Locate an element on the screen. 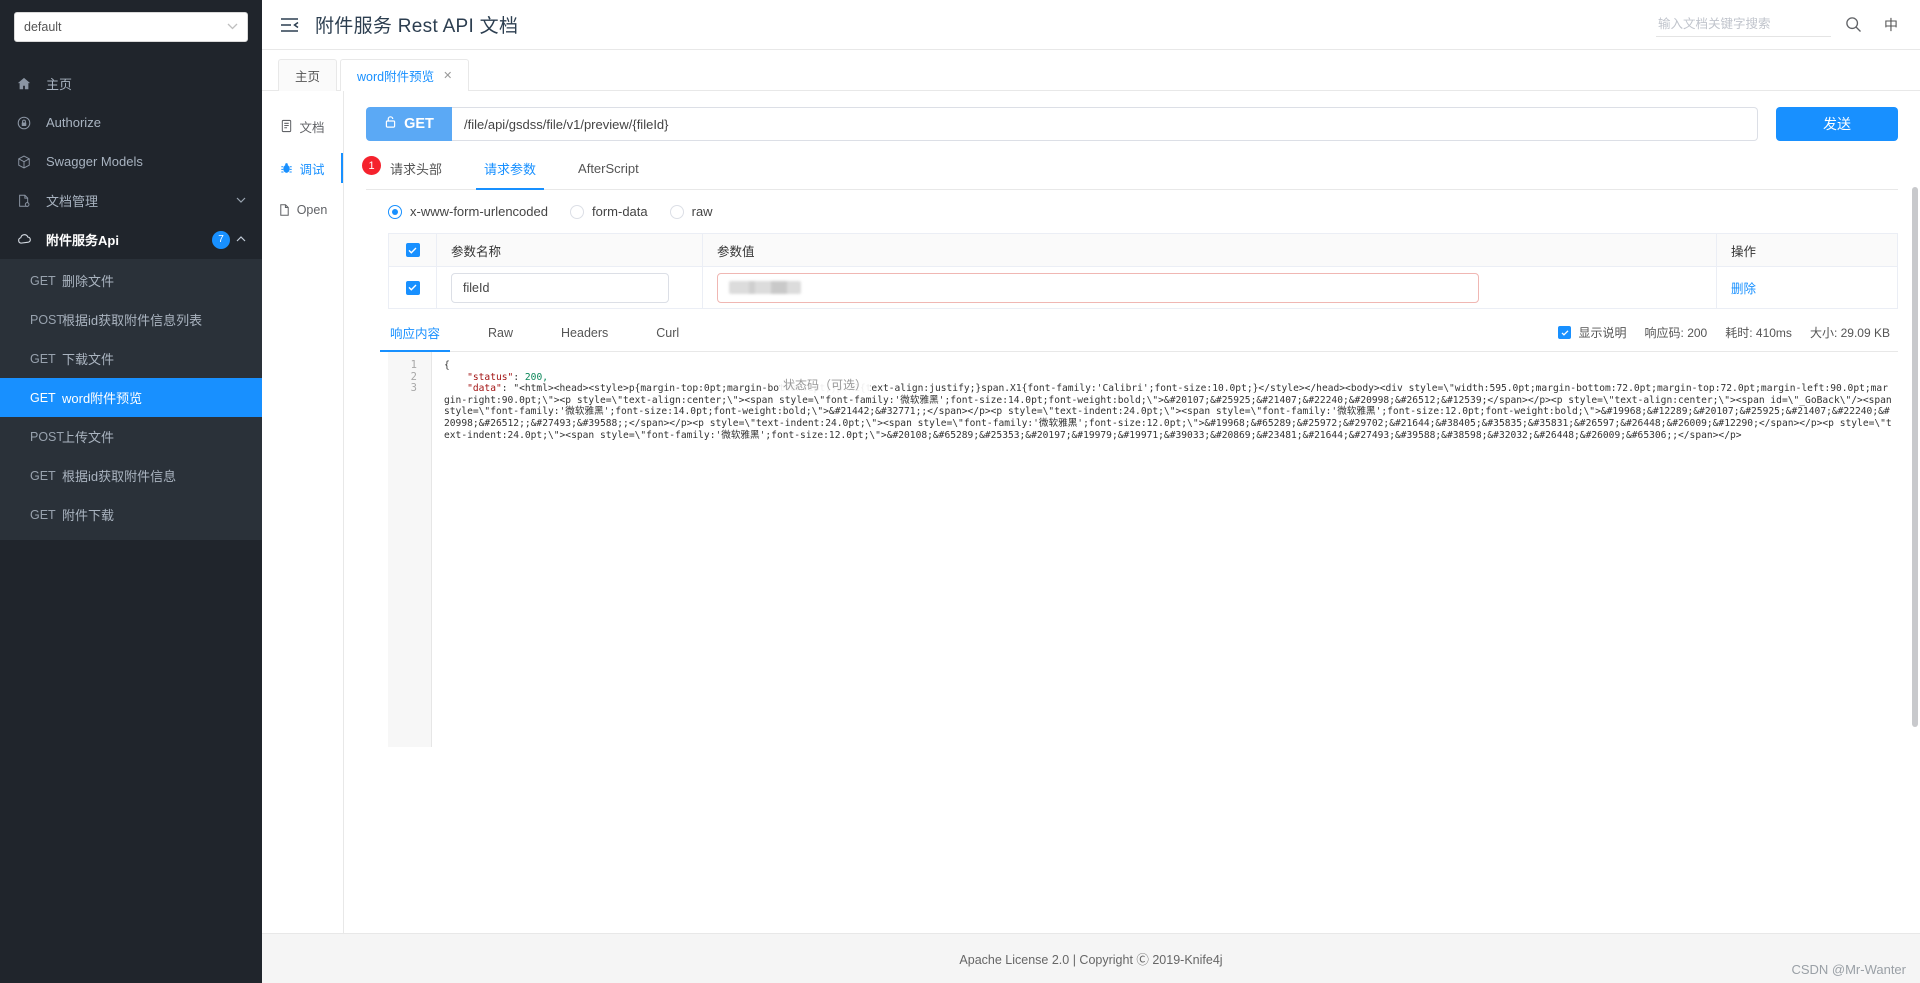 This screenshot has width=1920, height=983. row-action-cell: 删除 is located at coordinates (1807, 288).